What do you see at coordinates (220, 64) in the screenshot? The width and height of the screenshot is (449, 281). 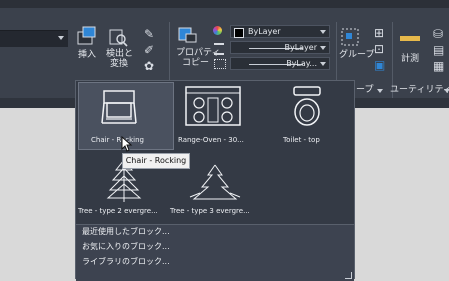 I see `lineweight-icon` at bounding box center [220, 64].